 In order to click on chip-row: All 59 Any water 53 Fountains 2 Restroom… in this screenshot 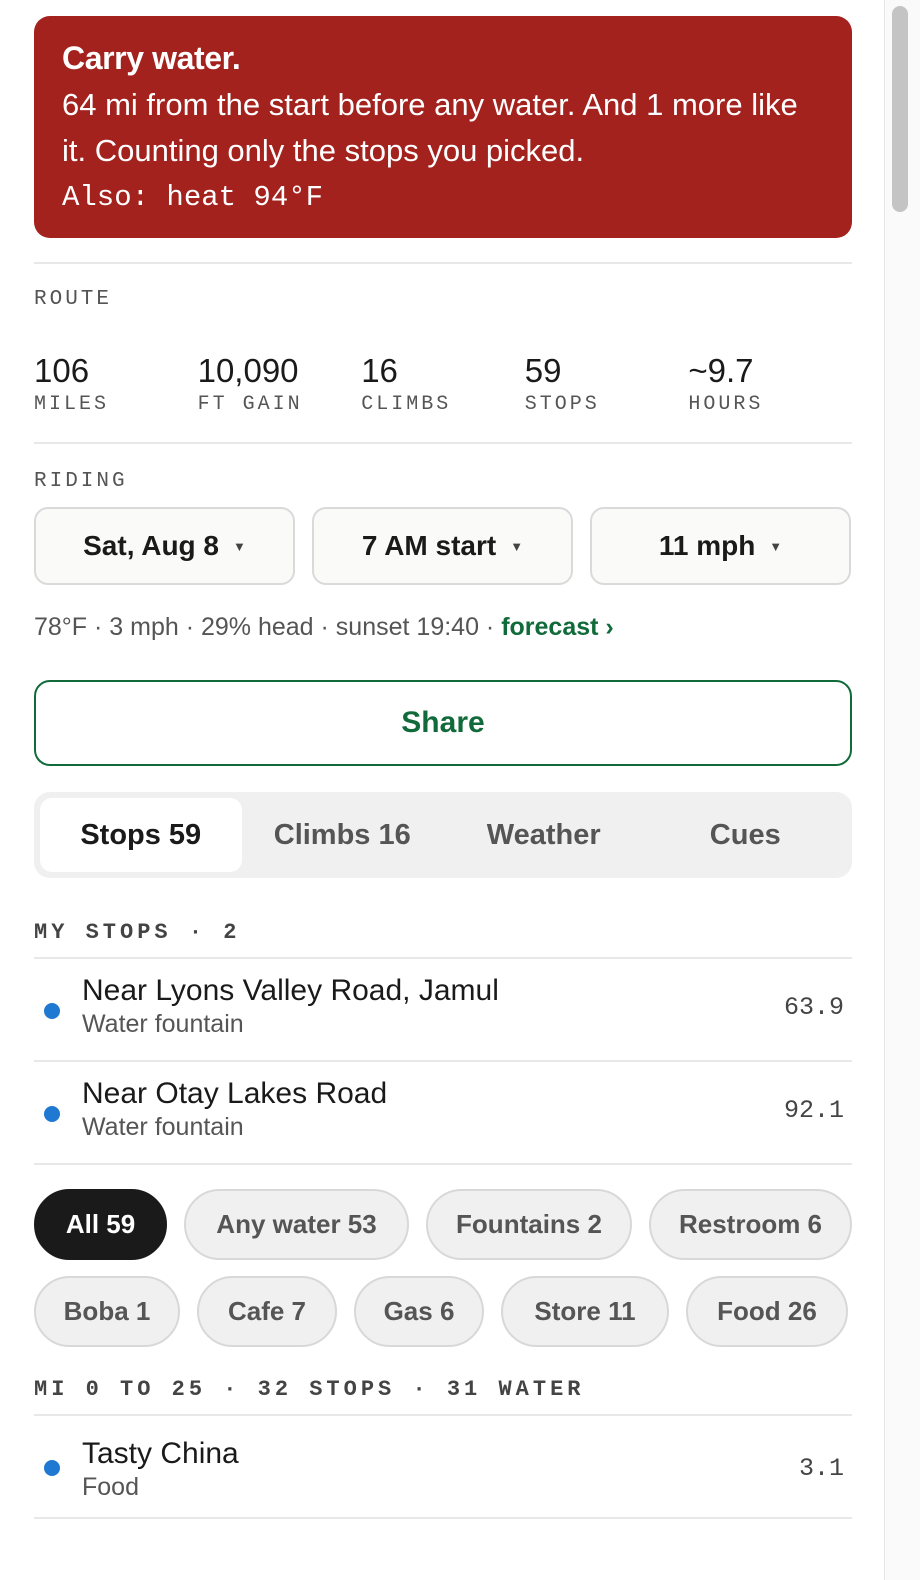, I will do `click(443, 1224)`.